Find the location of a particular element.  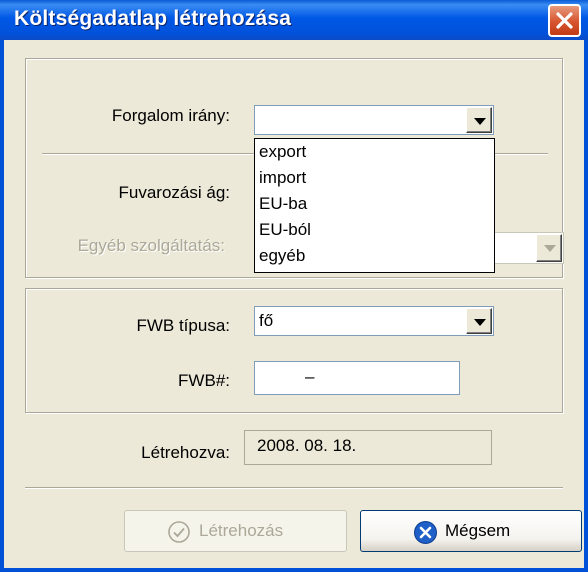

fwb-type-label: FWB típusa: is located at coordinates (183, 325).